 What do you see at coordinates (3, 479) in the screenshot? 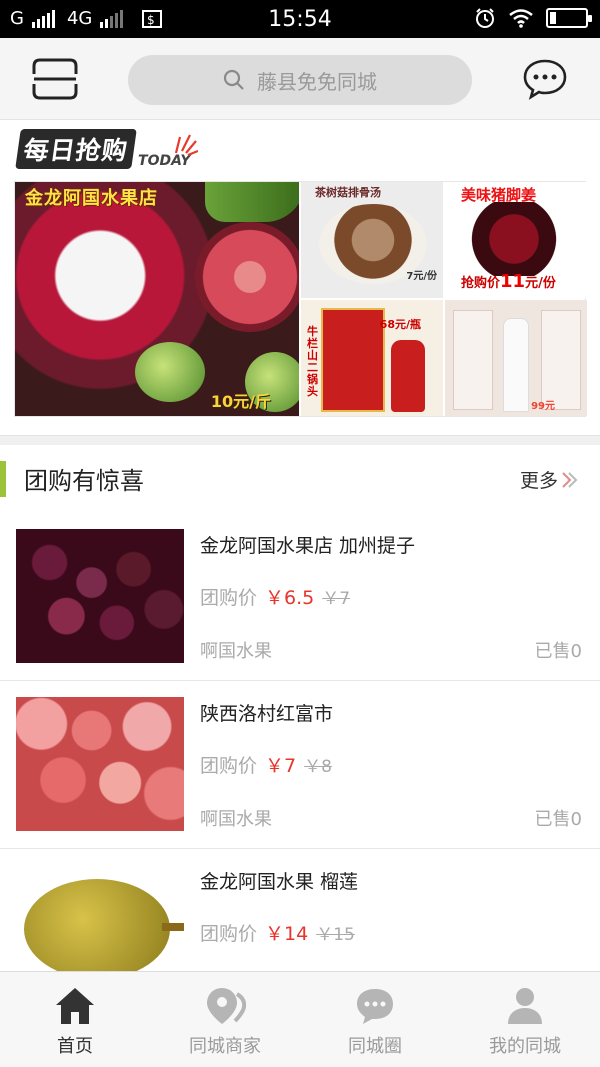
I see `section-accent-bar` at bounding box center [3, 479].